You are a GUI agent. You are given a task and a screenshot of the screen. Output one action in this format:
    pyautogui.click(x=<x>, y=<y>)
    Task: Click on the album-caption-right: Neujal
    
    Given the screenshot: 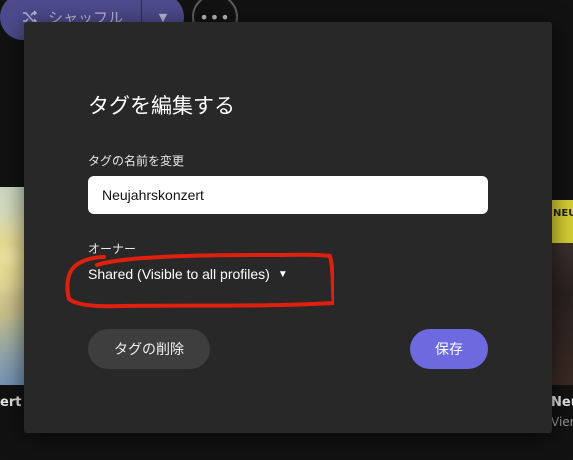 What is the action you would take?
    pyautogui.click(x=562, y=402)
    